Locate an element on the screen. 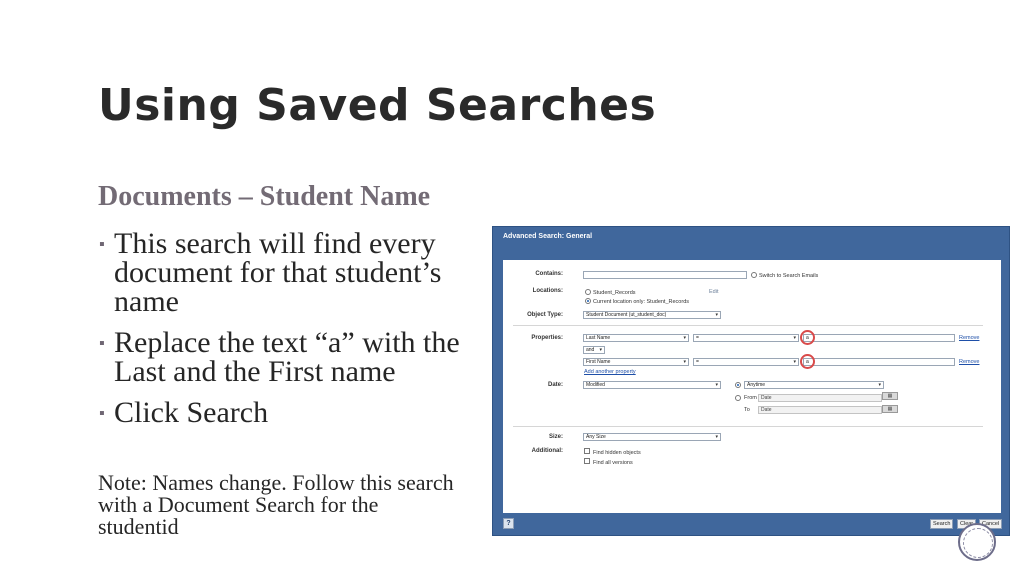  property-1-field-select: Last Name ▾ is located at coordinates (636, 338).